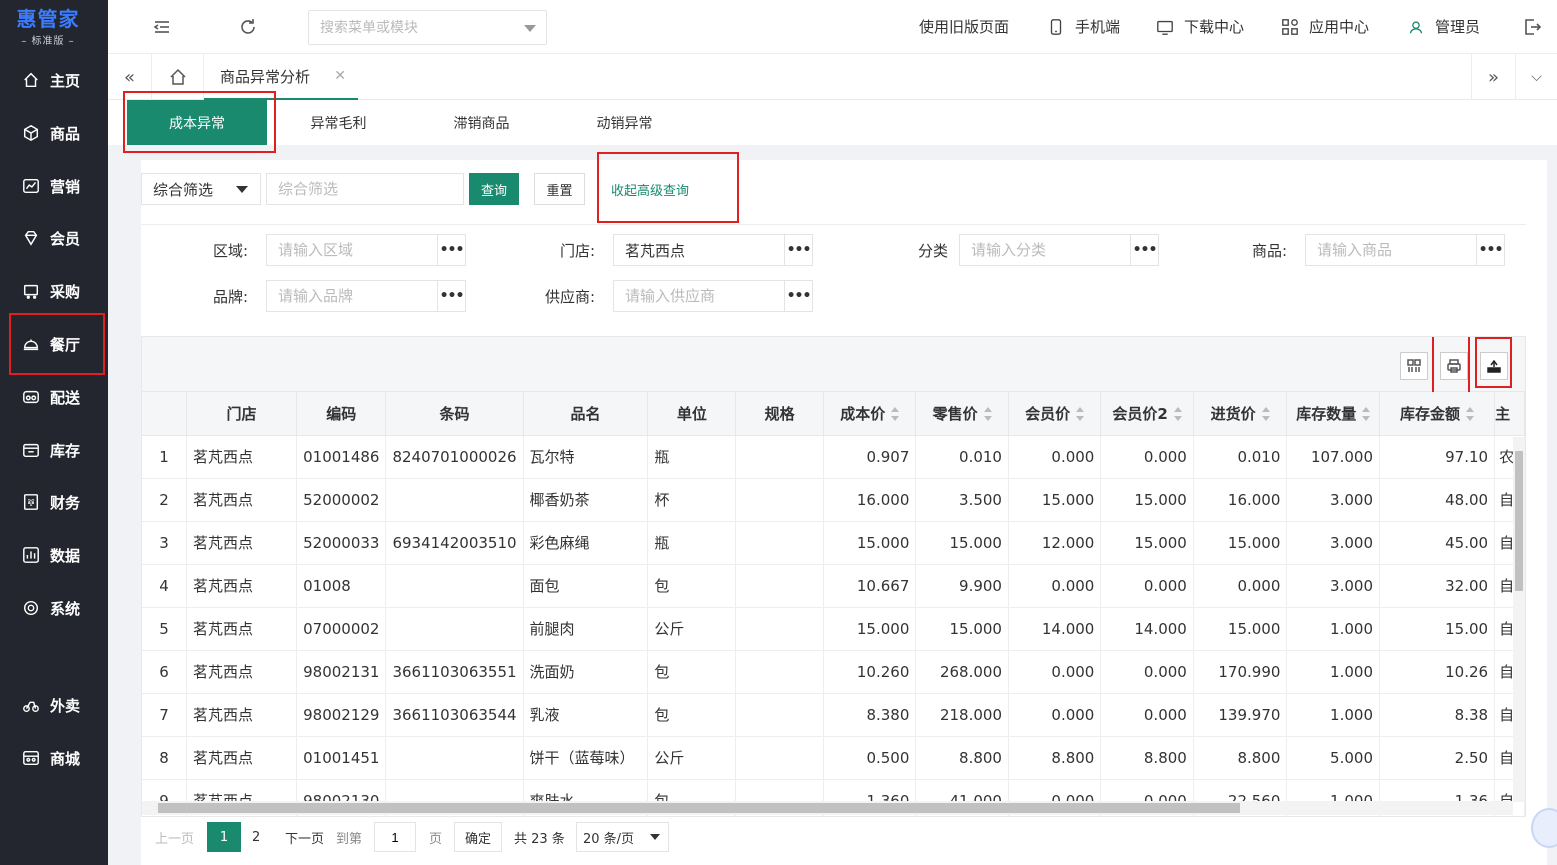 This screenshot has height=865, width=1557. I want to click on table-cell: 0.000, so click(1147, 672).